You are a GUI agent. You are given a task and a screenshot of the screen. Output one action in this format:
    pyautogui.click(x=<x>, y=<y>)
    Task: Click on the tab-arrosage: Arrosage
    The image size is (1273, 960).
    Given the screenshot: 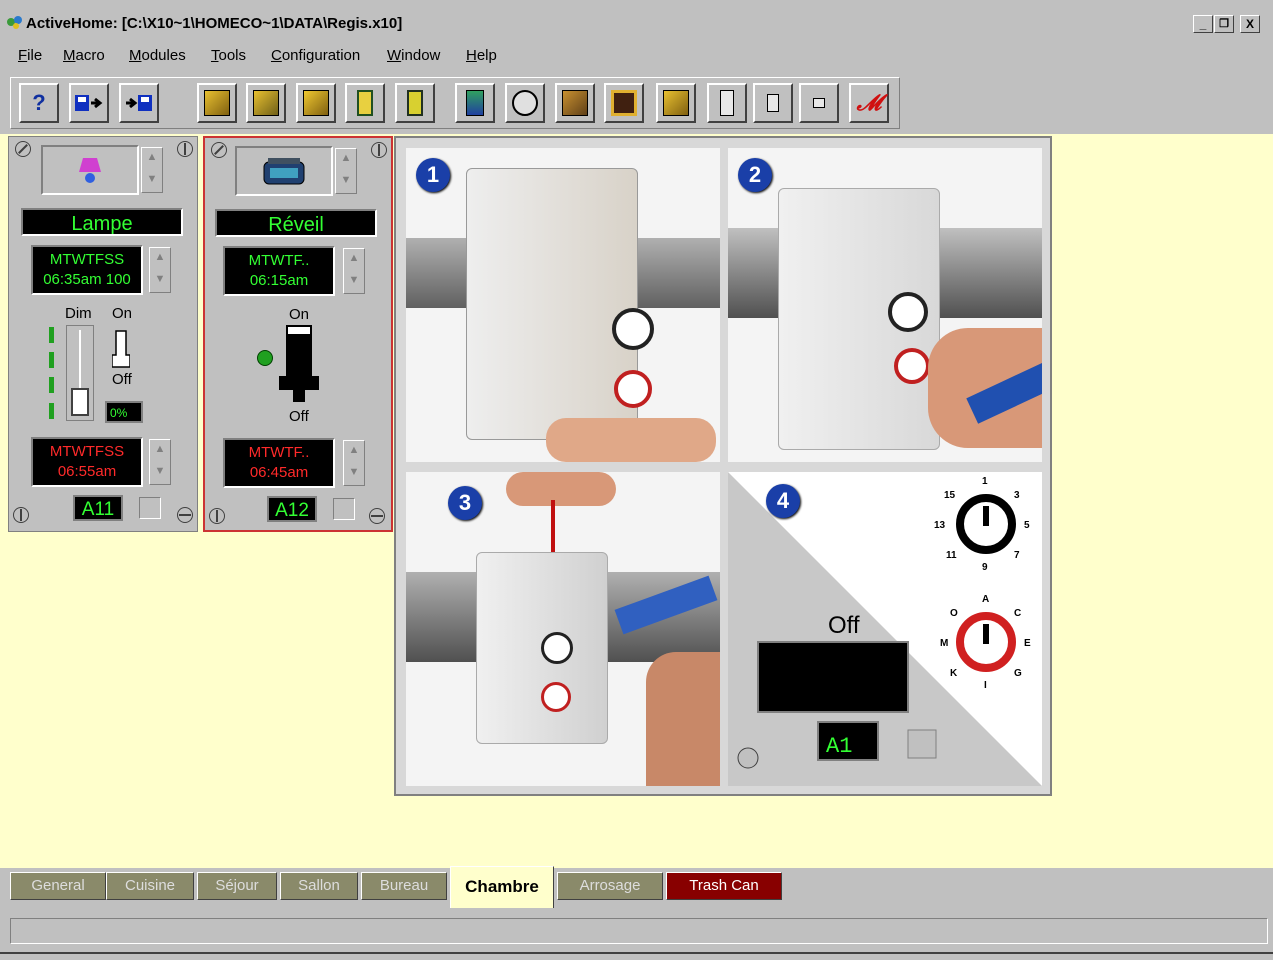 What is the action you would take?
    pyautogui.click(x=610, y=886)
    